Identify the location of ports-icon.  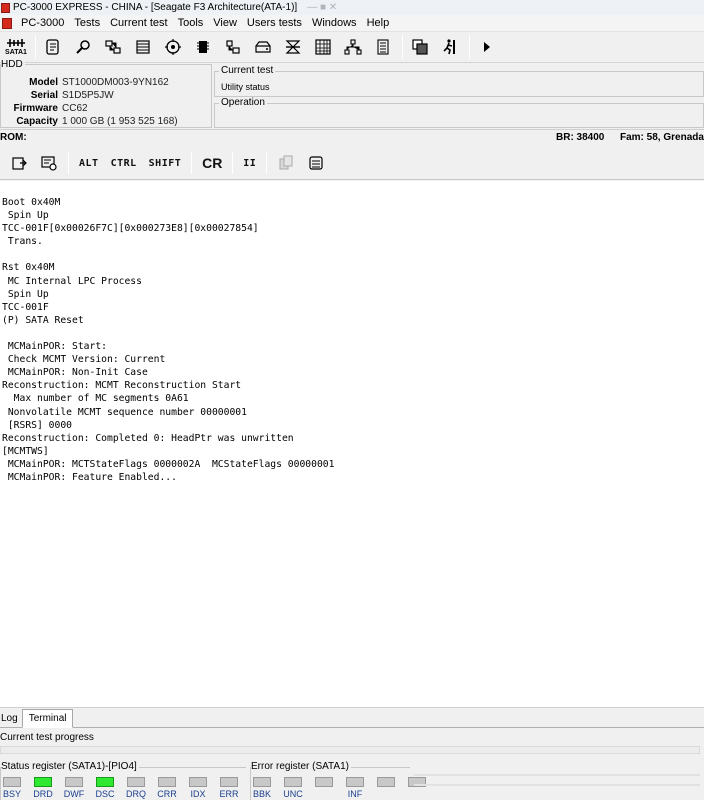
(113, 47).